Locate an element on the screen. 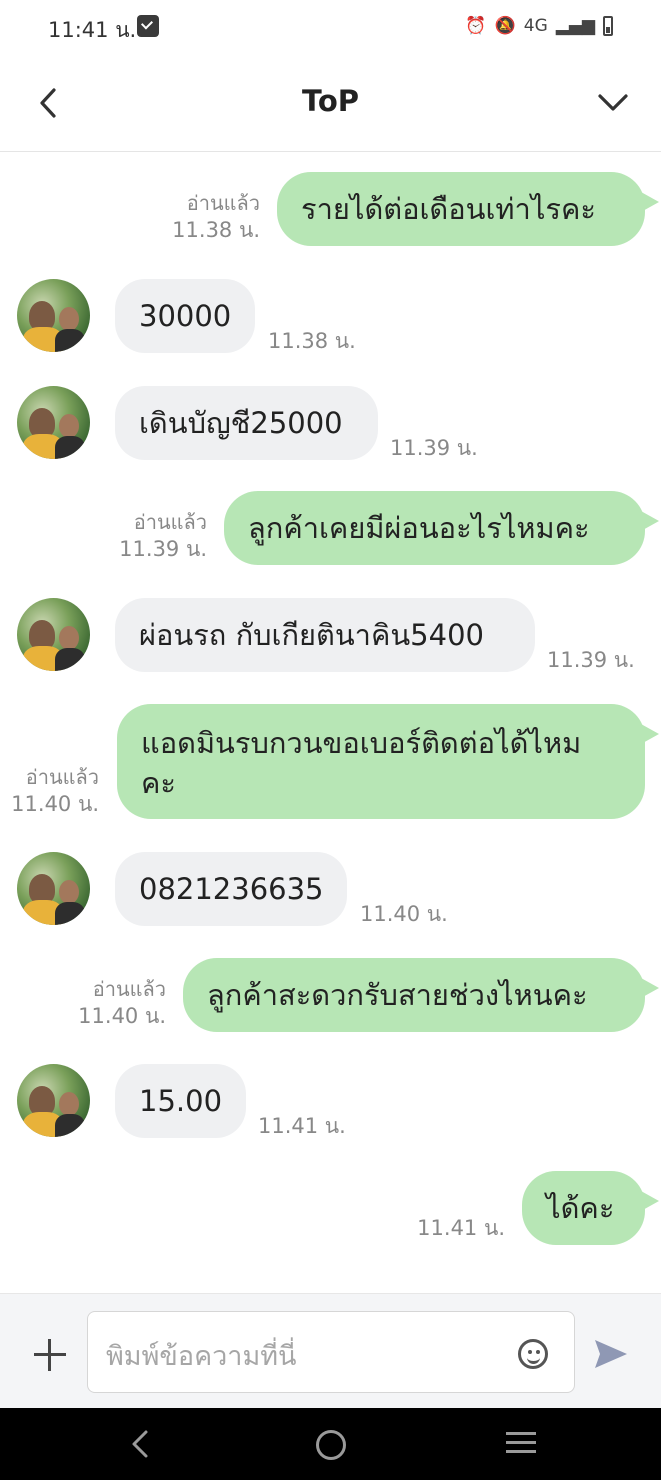 This screenshot has height=1480, width=661. outgoing-bubble: รายได้ต่อเดือนเท่าไรคะ is located at coordinates (468, 209).